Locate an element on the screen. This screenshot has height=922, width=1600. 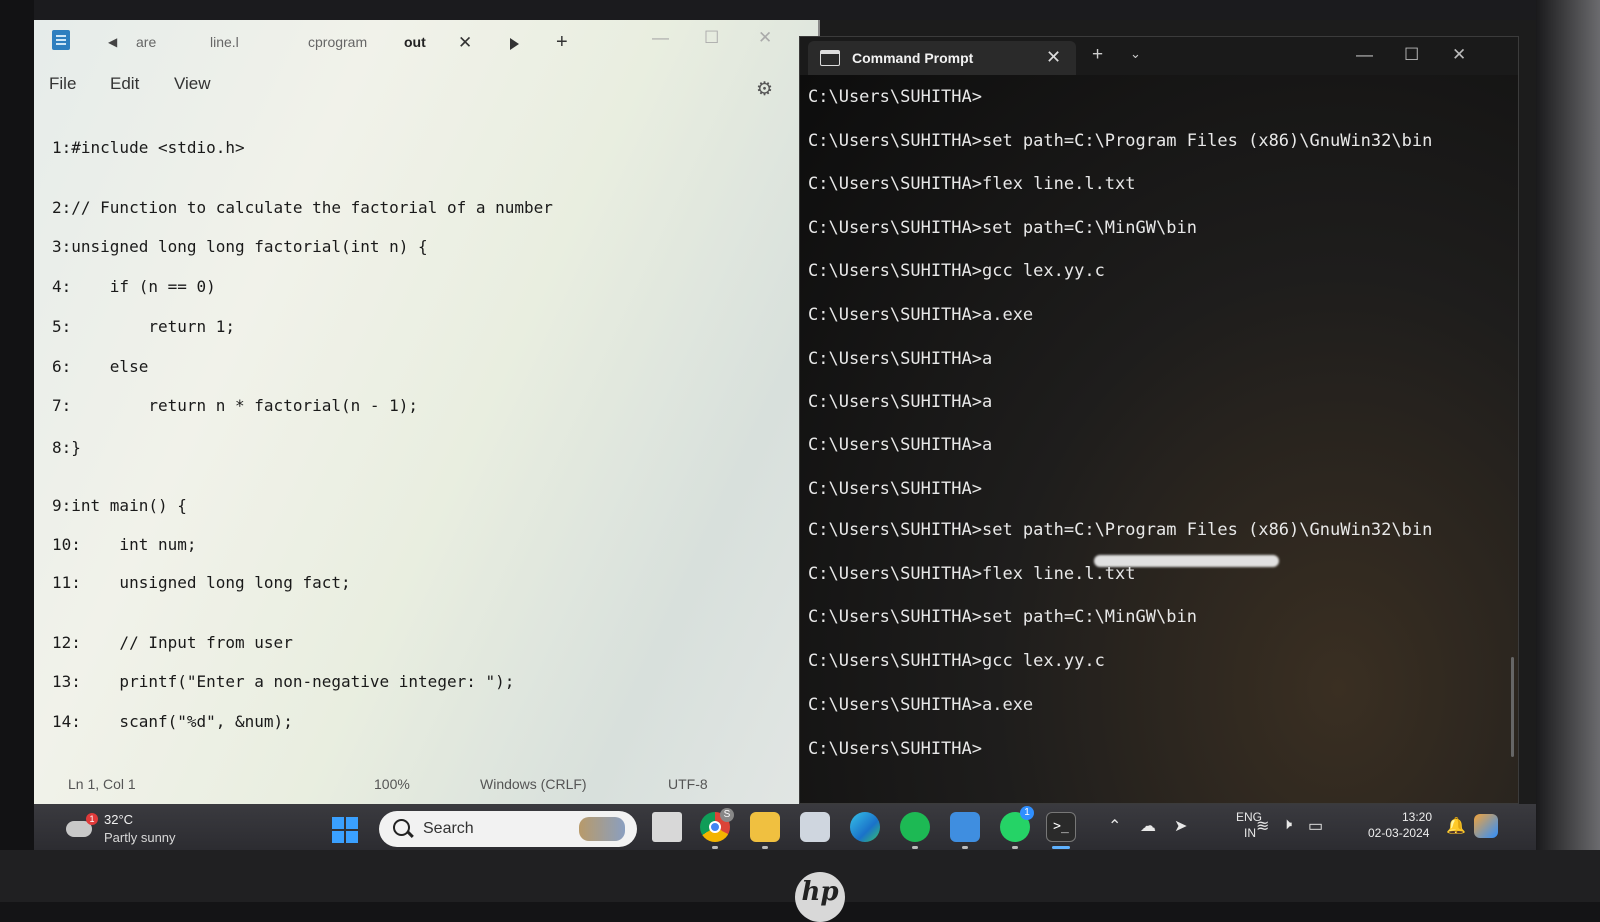
search-icon is located at coordinates (401, 827).